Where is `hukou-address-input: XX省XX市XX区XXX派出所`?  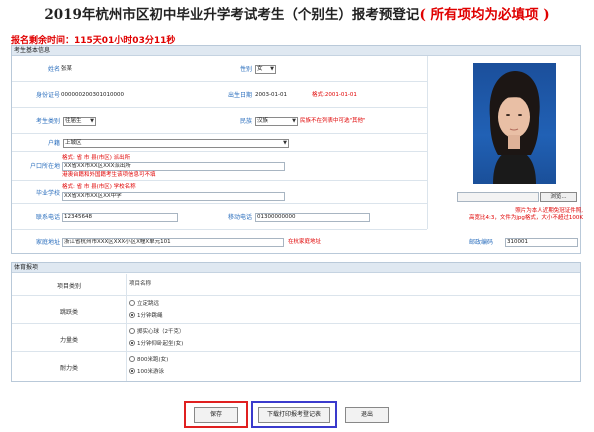 hukou-address-input: XX省XX市XX区XXX派出所 is located at coordinates (173, 166).